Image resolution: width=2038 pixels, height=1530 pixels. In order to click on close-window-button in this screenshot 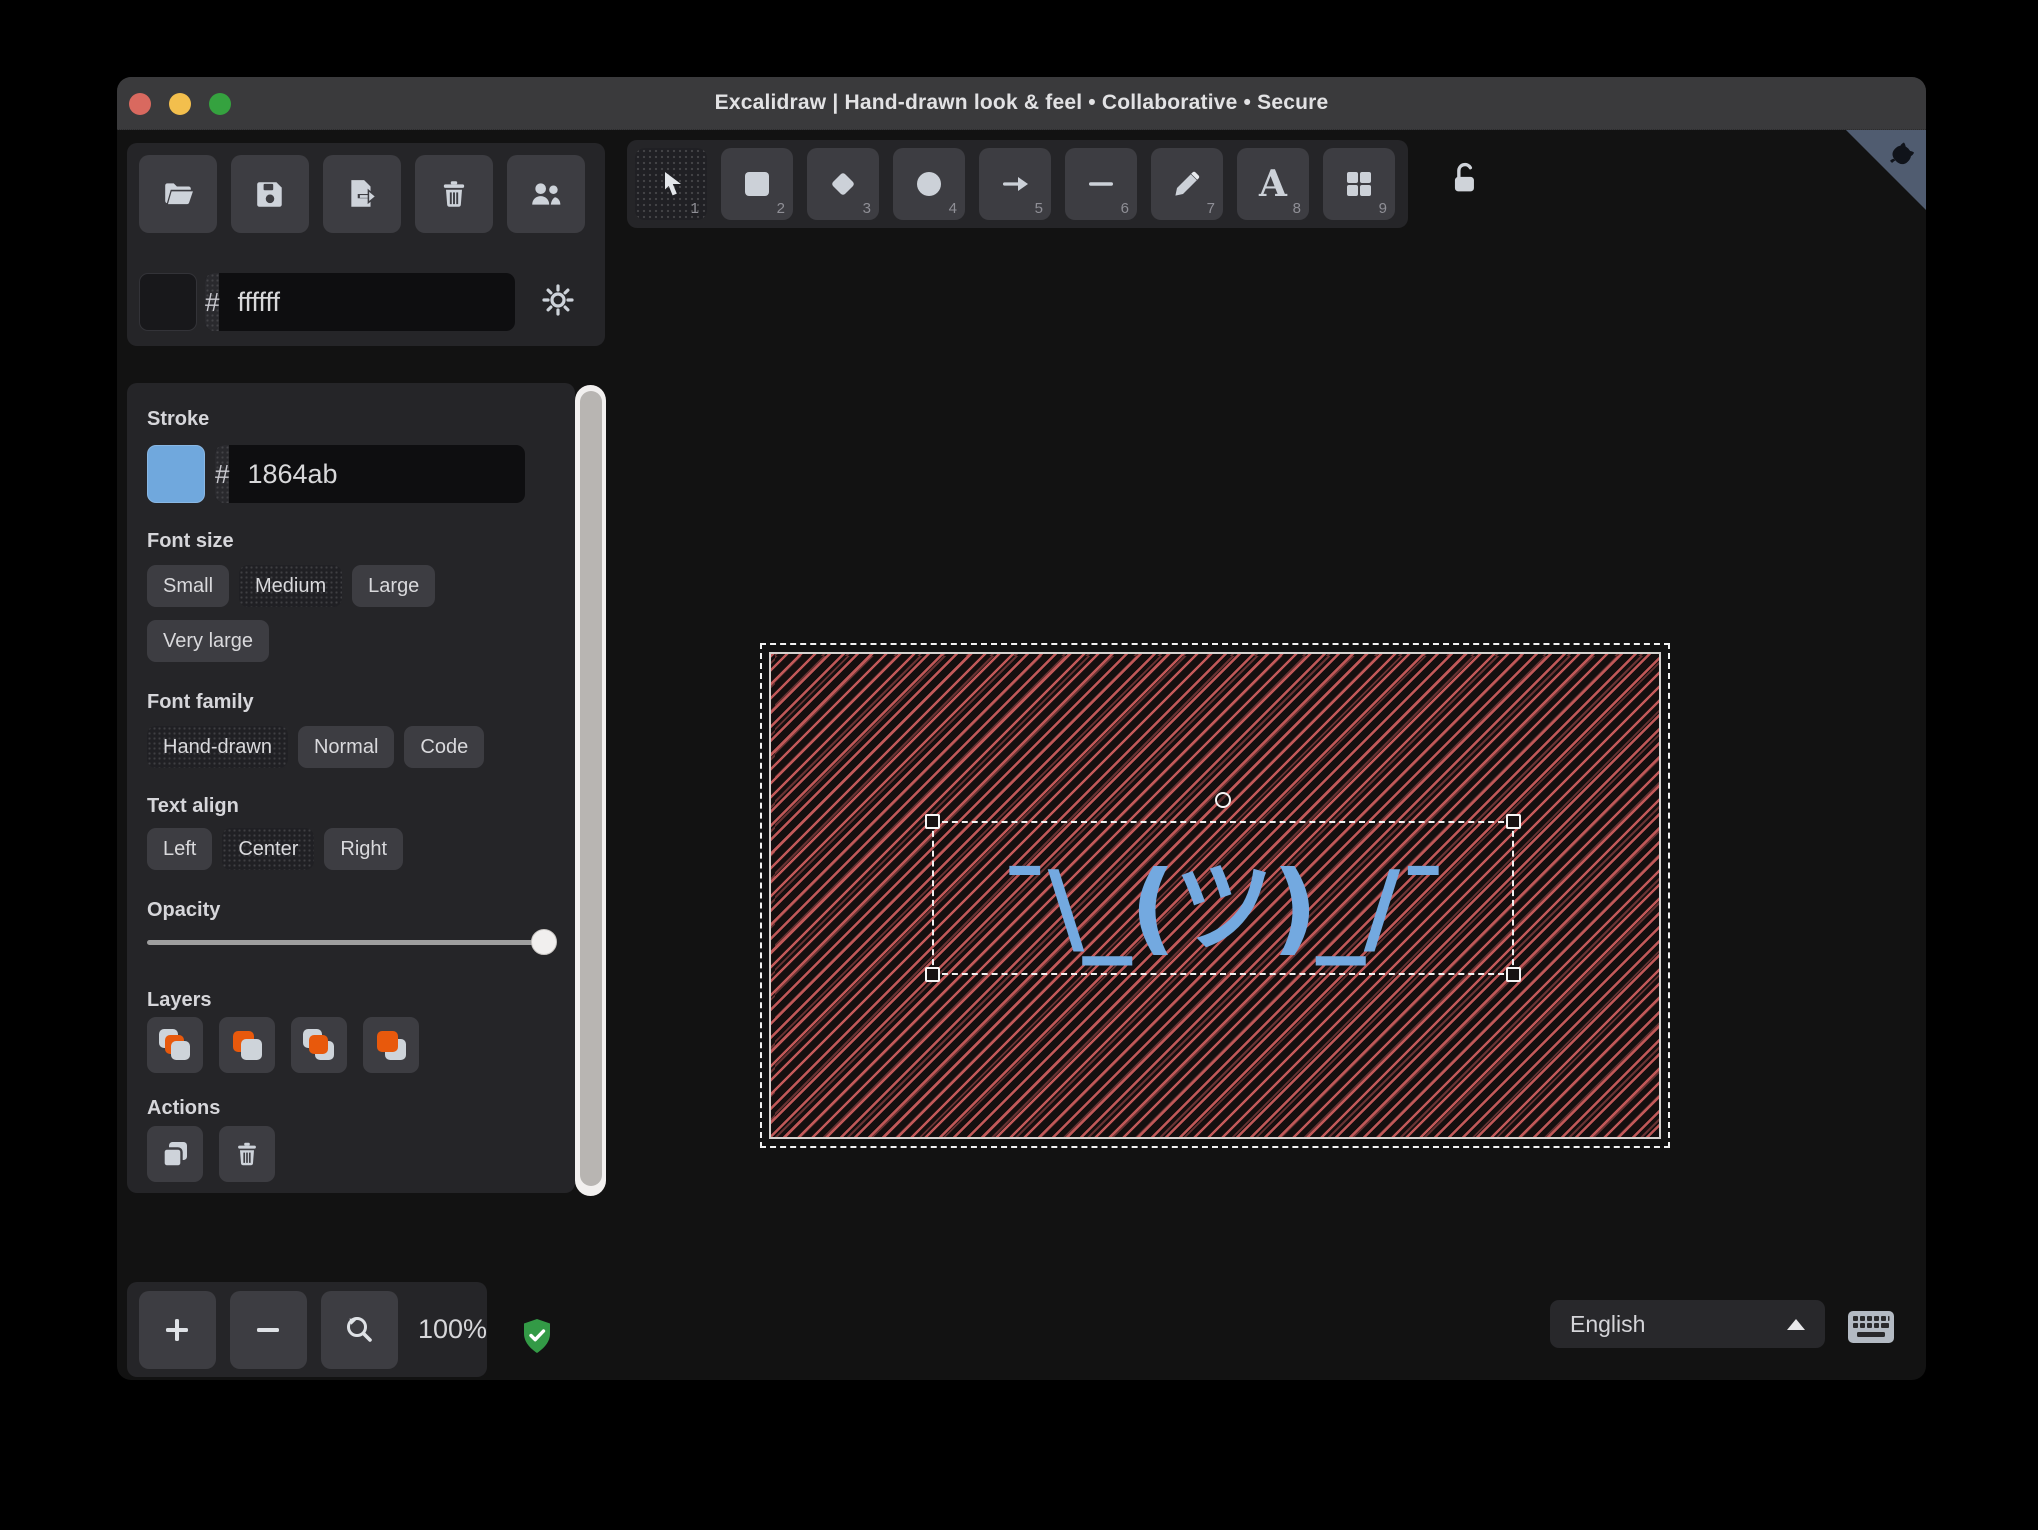, I will do `click(140, 103)`.